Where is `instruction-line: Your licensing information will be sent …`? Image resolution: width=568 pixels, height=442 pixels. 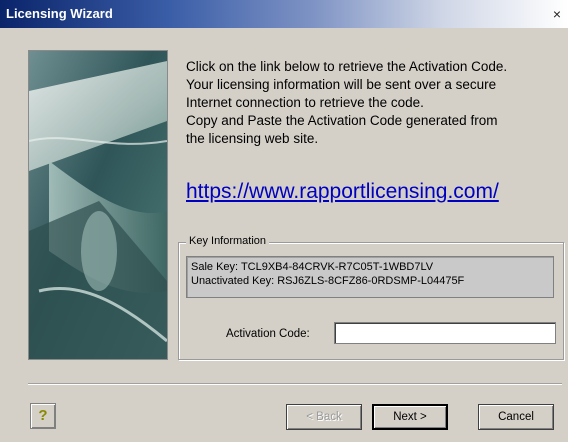
instruction-line: Your licensing information will be sent … is located at coordinates (341, 84).